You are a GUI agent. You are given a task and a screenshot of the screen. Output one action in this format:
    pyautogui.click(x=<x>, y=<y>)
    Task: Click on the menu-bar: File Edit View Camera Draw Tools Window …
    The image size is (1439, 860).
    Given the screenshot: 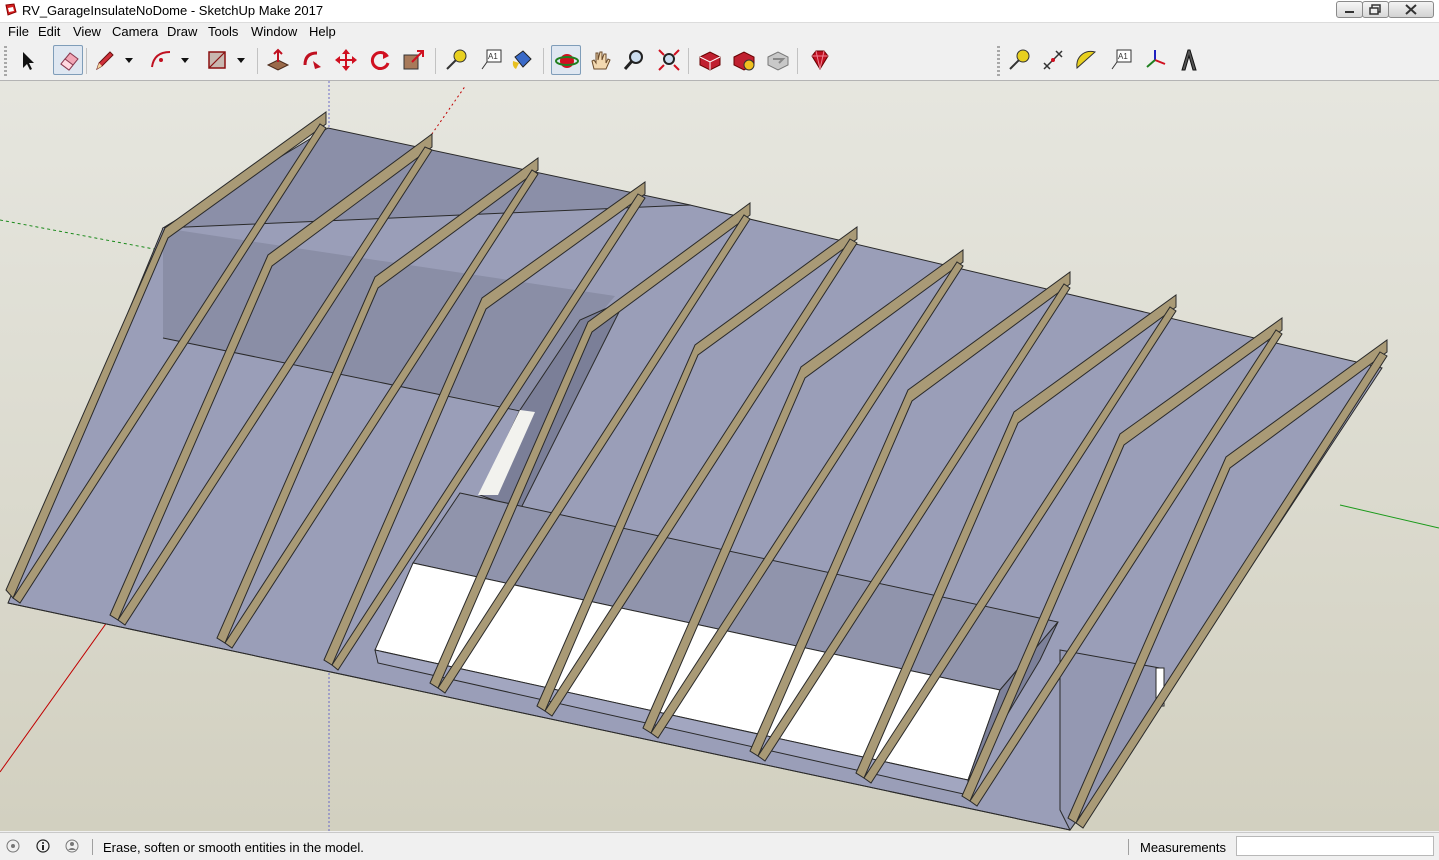 What is the action you would take?
    pyautogui.click(x=719, y=32)
    